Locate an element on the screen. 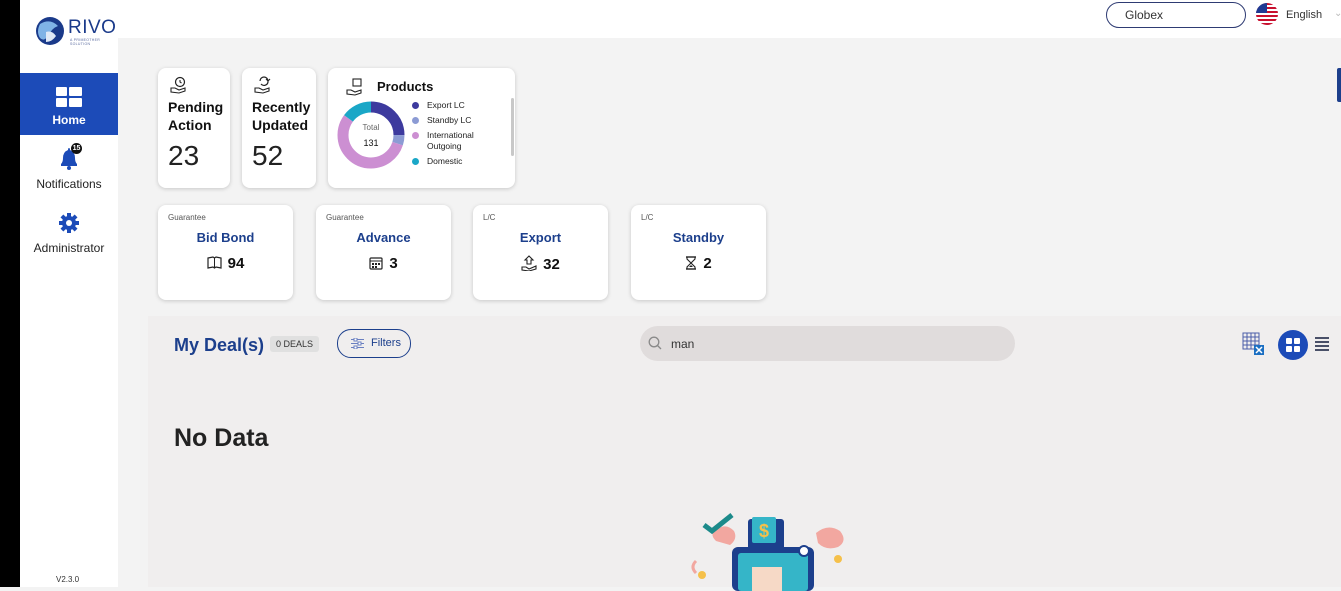 Image resolution: width=1341 pixels, height=591 pixels. excel-grid-icon is located at coordinates (1253, 343).